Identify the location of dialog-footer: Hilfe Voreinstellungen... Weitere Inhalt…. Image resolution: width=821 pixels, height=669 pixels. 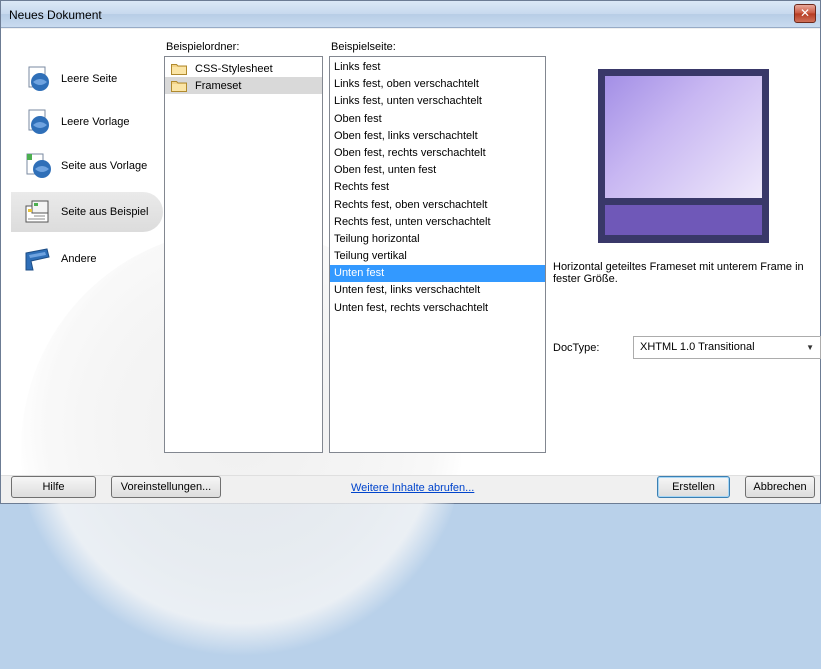
(410, 489).